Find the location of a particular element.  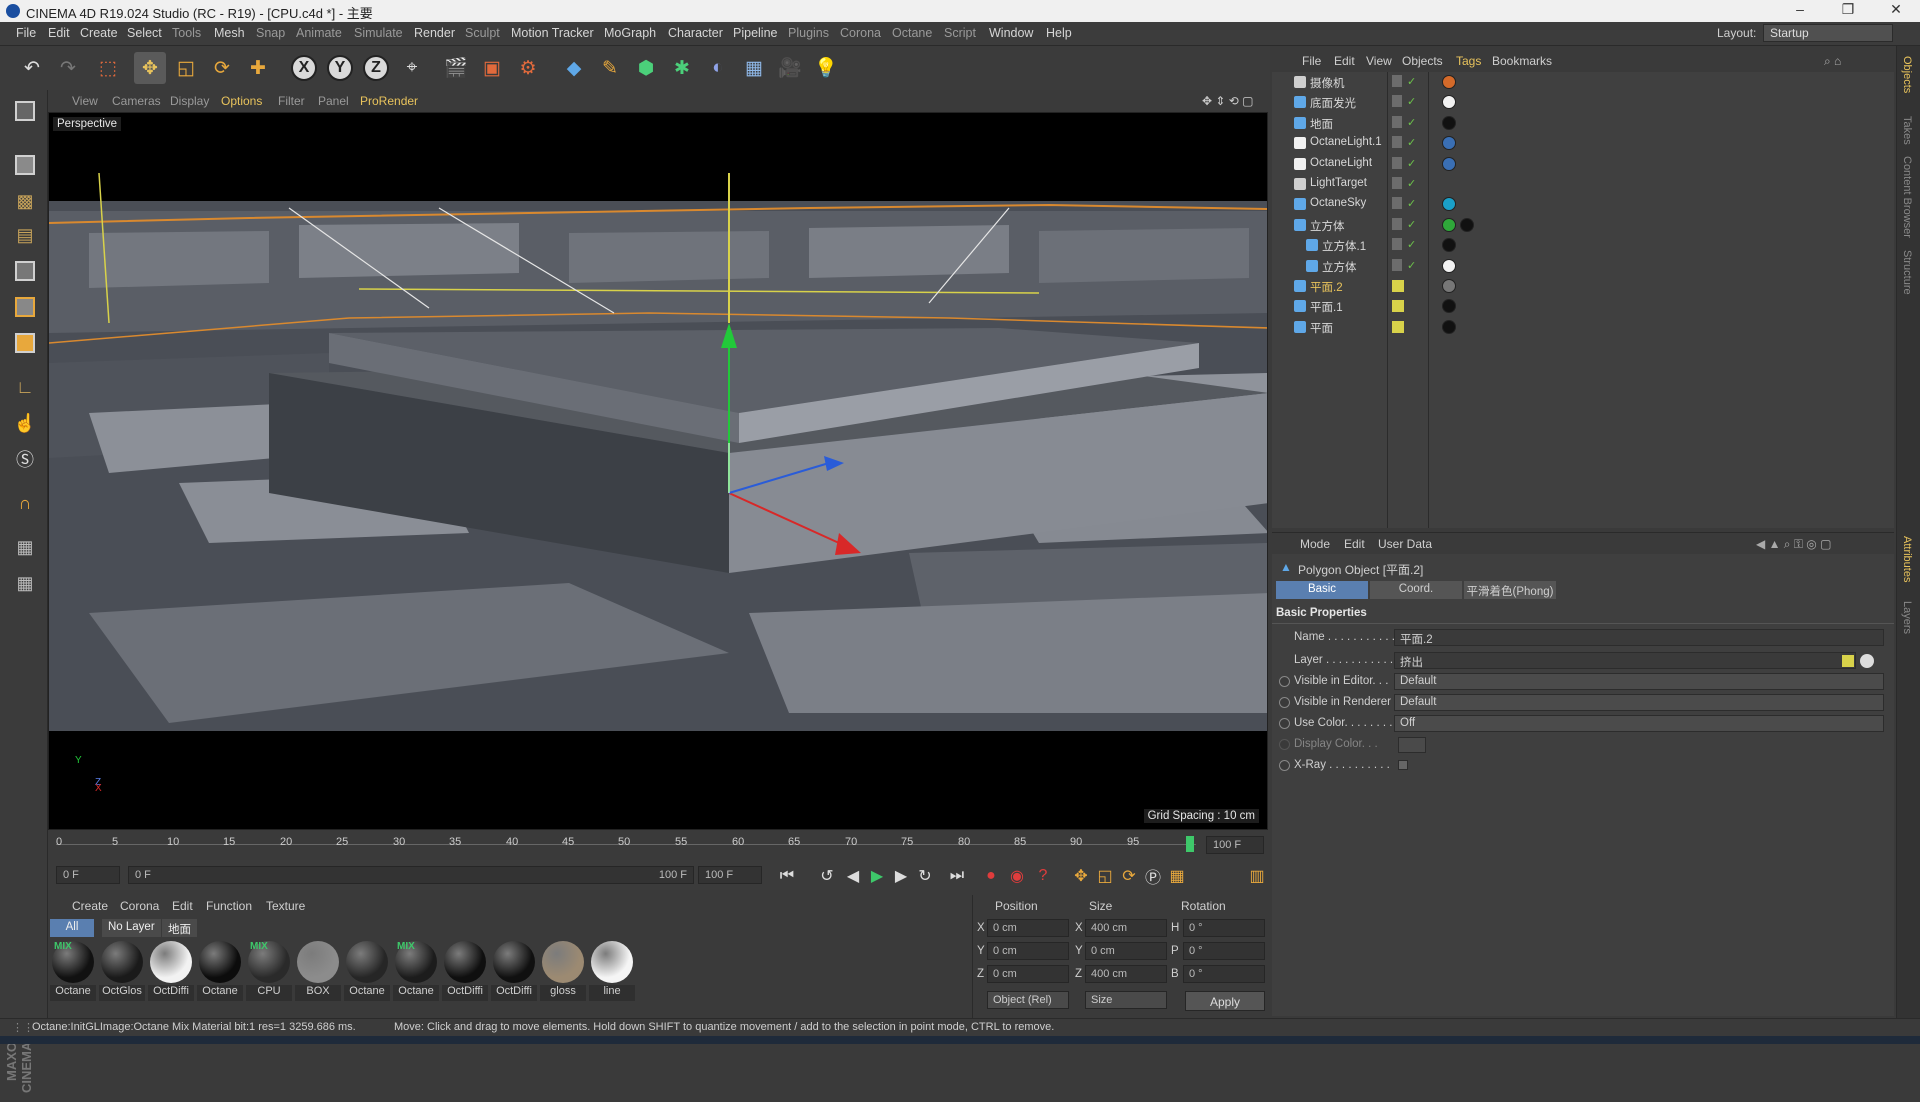

viewport-menu-filter: Filter is located at coordinates (291, 101).